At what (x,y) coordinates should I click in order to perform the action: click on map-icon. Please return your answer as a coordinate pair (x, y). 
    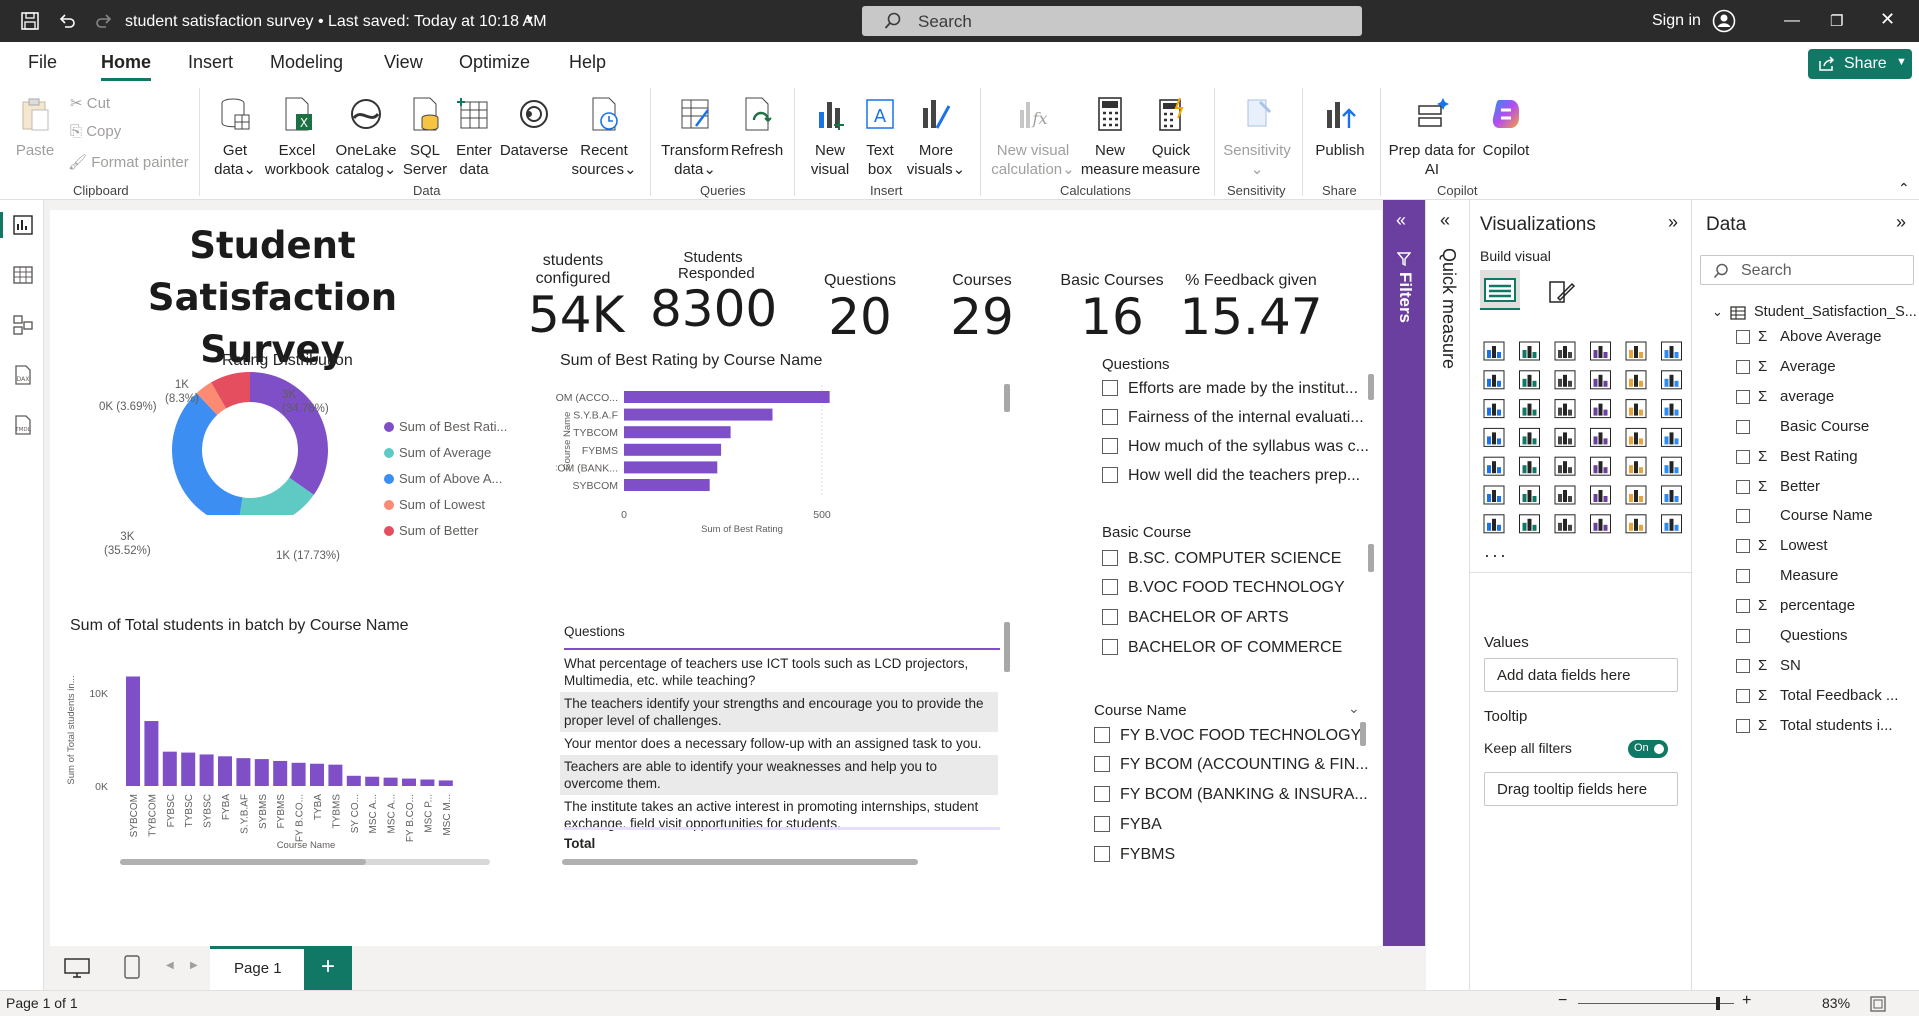
    Looking at the image, I should click on (1494, 437).